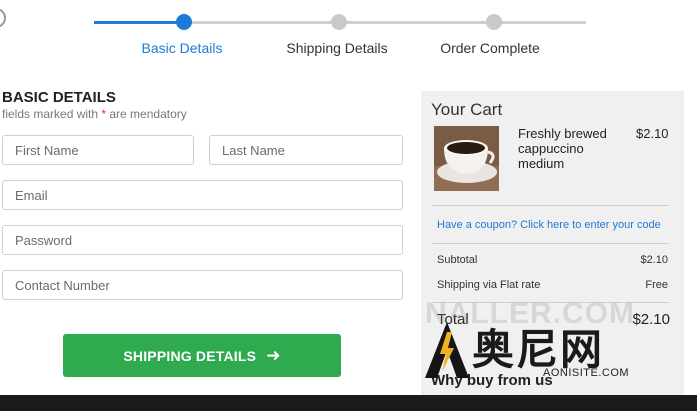  What do you see at coordinates (348, 403) in the screenshot?
I see `bottom-bar` at bounding box center [348, 403].